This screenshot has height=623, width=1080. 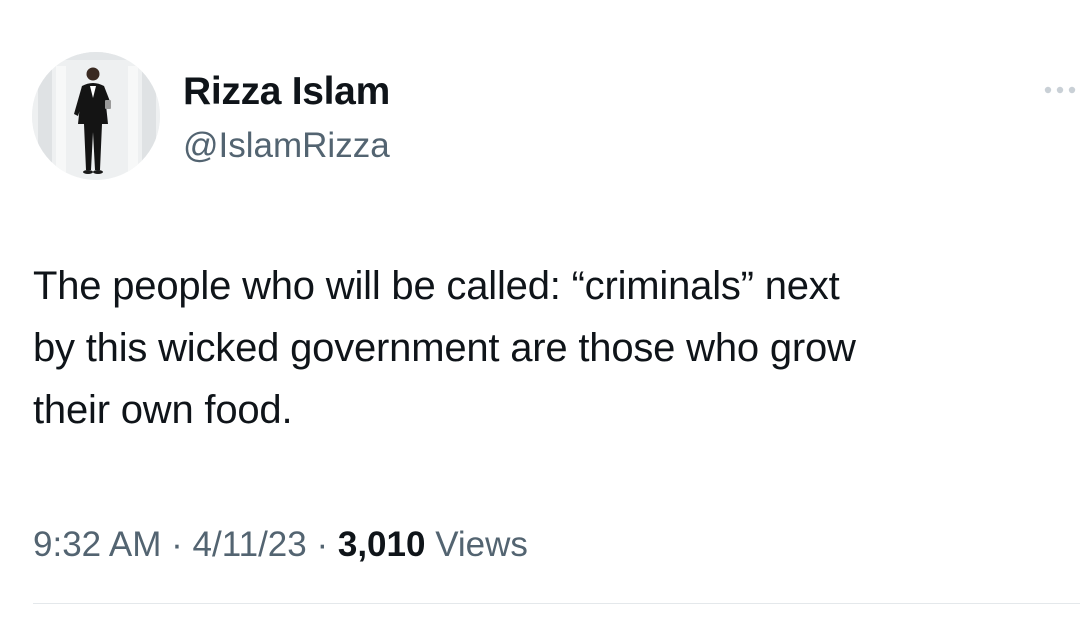 What do you see at coordinates (286, 146) in the screenshot?
I see `user-handle: @IslamRizza` at bounding box center [286, 146].